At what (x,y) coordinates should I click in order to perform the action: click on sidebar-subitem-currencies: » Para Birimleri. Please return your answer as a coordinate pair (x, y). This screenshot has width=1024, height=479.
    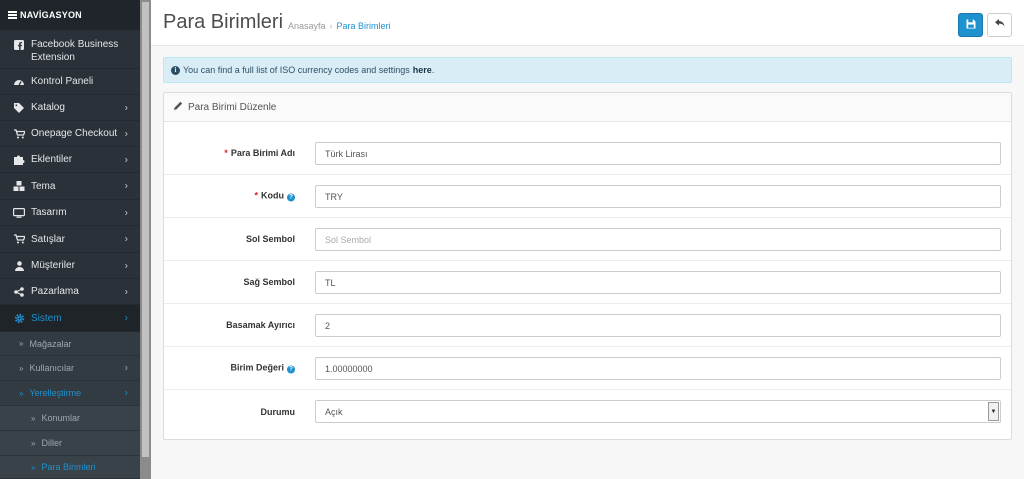
    Looking at the image, I should click on (70, 467).